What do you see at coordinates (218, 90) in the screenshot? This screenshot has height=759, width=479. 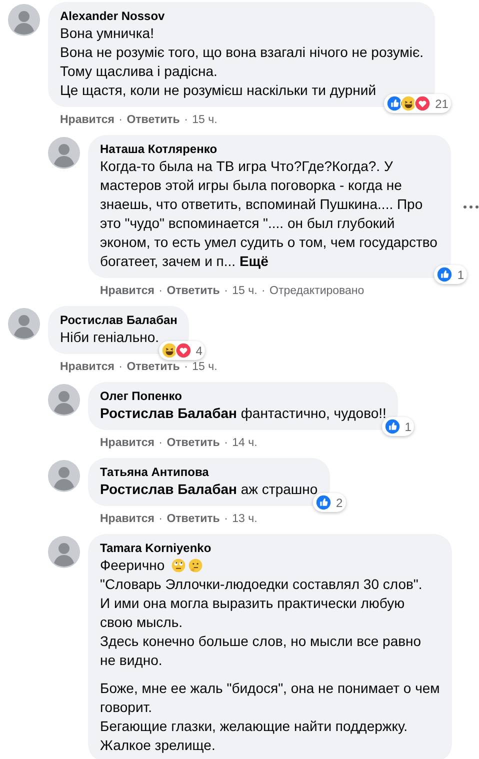 I see `comment-text: Це щастя, коли не розумієш наскільки ти дурний` at bounding box center [218, 90].